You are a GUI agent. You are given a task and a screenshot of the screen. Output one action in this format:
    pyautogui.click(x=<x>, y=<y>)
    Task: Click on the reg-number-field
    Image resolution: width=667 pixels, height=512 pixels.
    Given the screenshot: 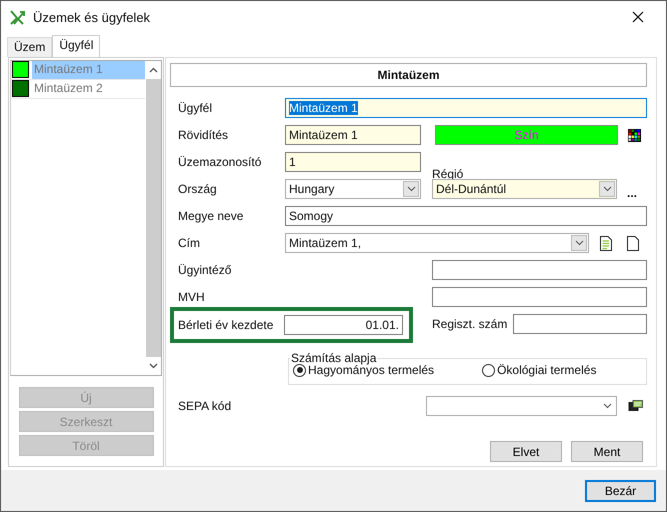 What is the action you would take?
    pyautogui.click(x=580, y=324)
    